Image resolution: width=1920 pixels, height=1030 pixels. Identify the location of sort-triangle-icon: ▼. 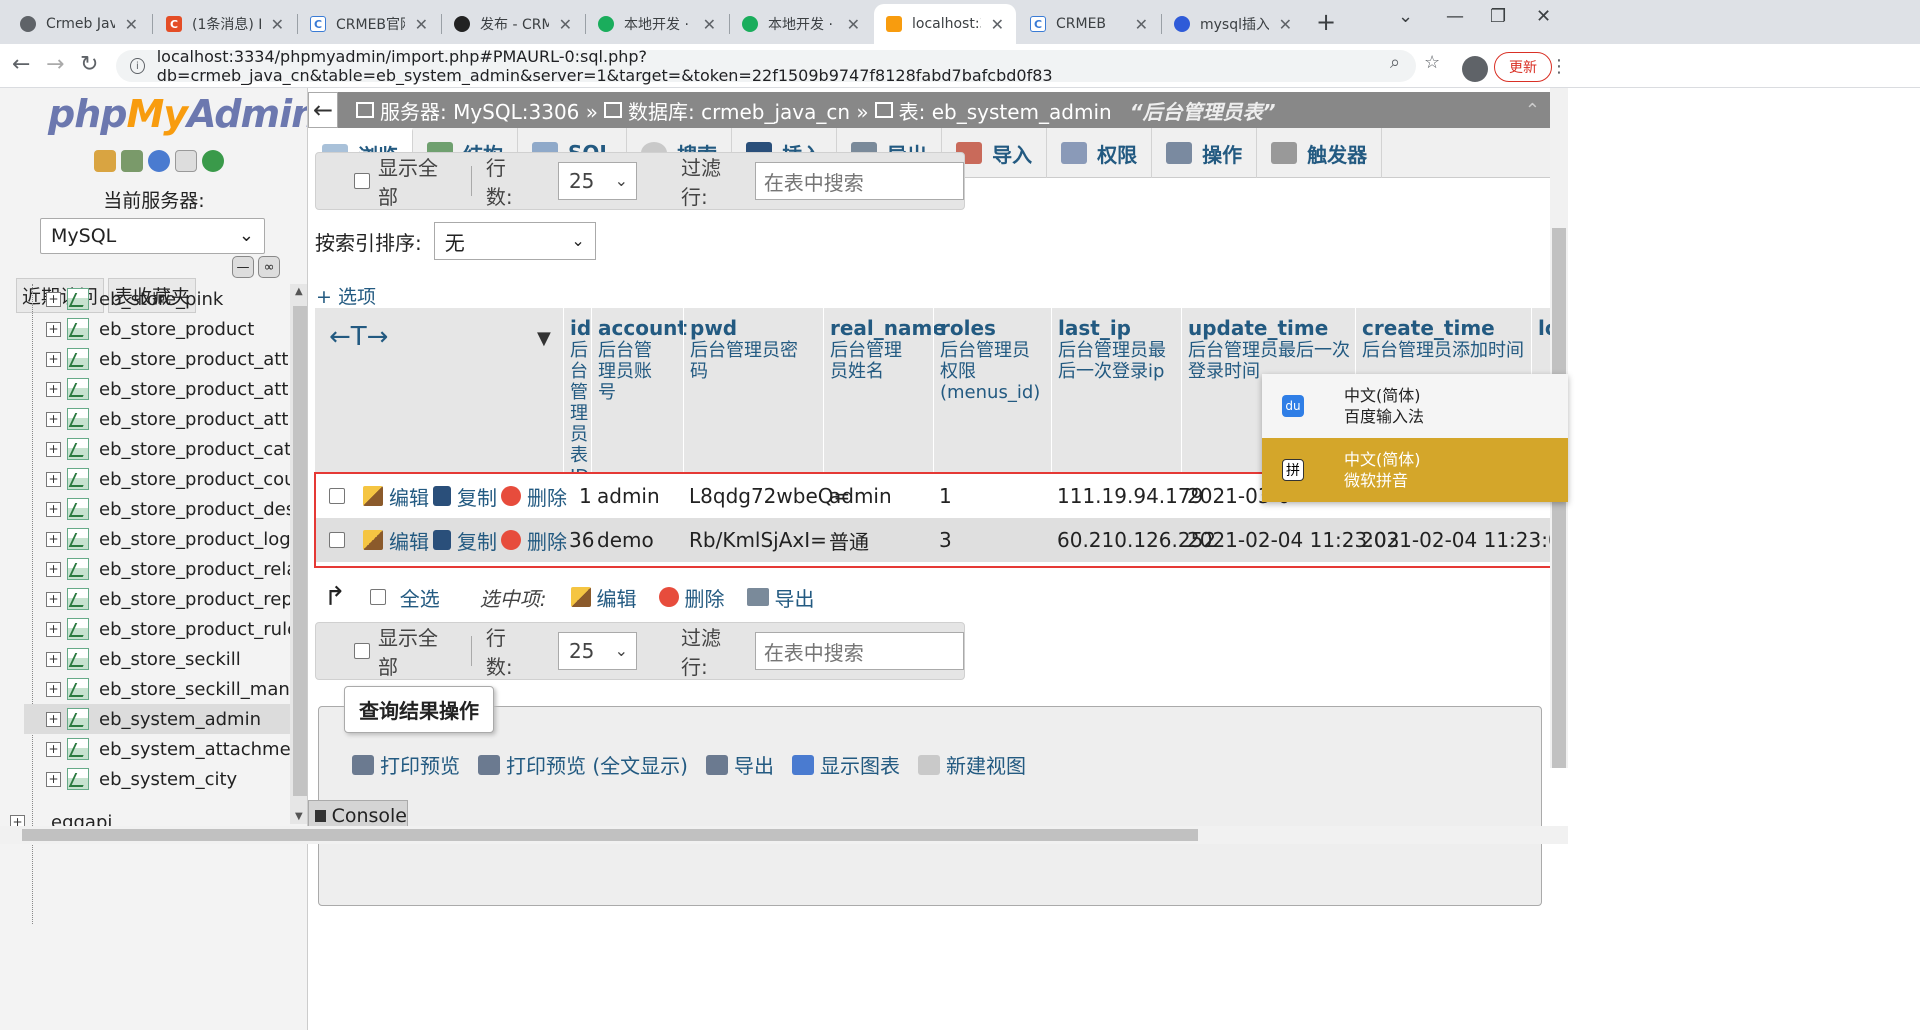
(544, 338).